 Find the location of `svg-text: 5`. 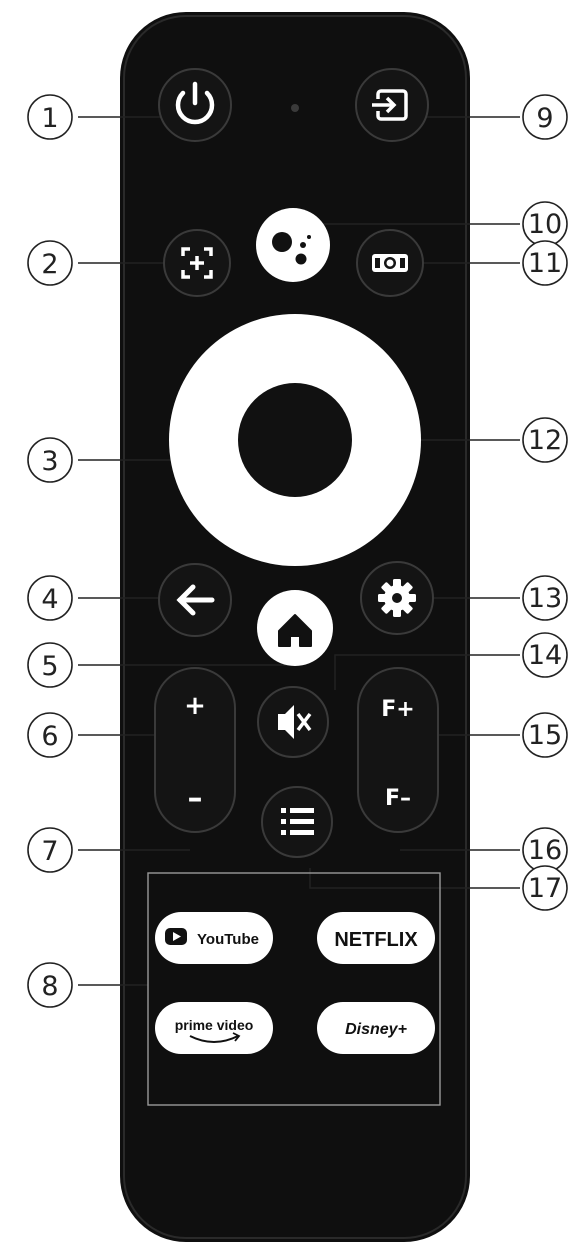

svg-text: 5 is located at coordinates (49, 666).